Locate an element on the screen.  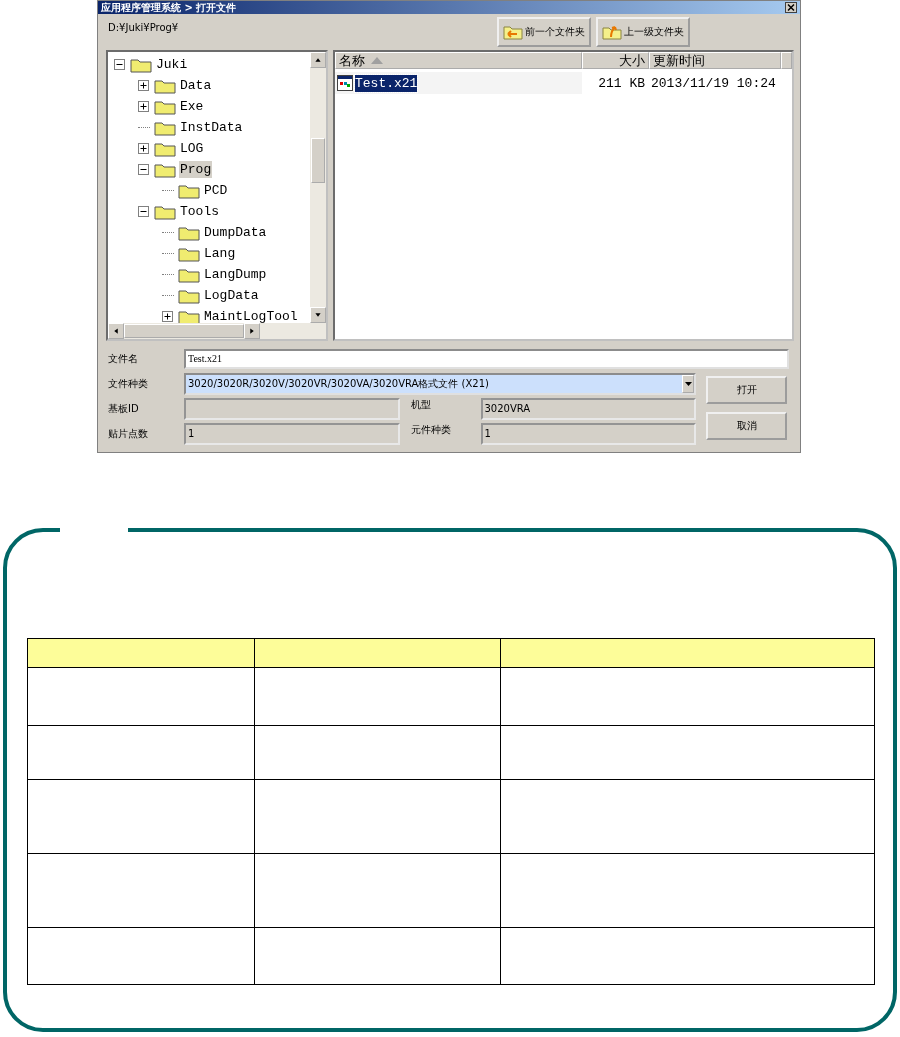
board-id-field is located at coordinates (292, 408).